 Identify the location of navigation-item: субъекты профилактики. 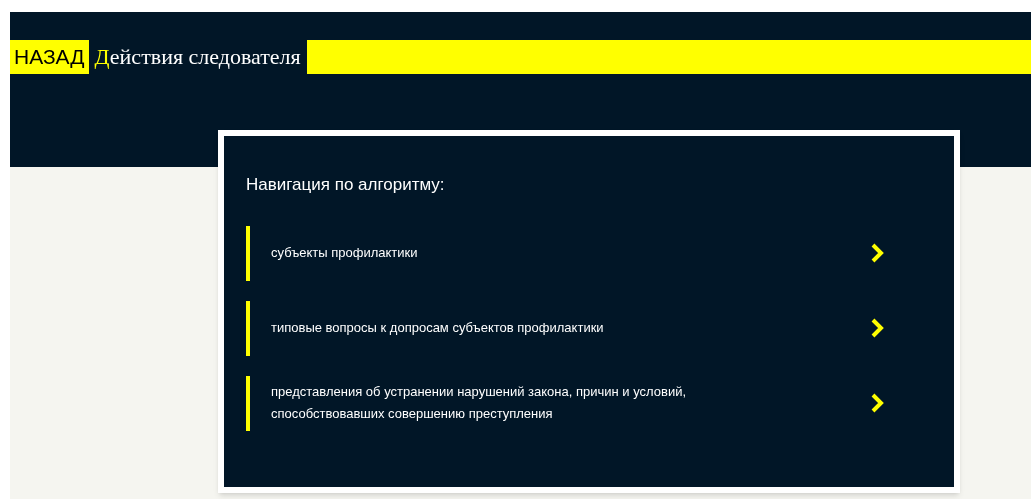
(565, 253).